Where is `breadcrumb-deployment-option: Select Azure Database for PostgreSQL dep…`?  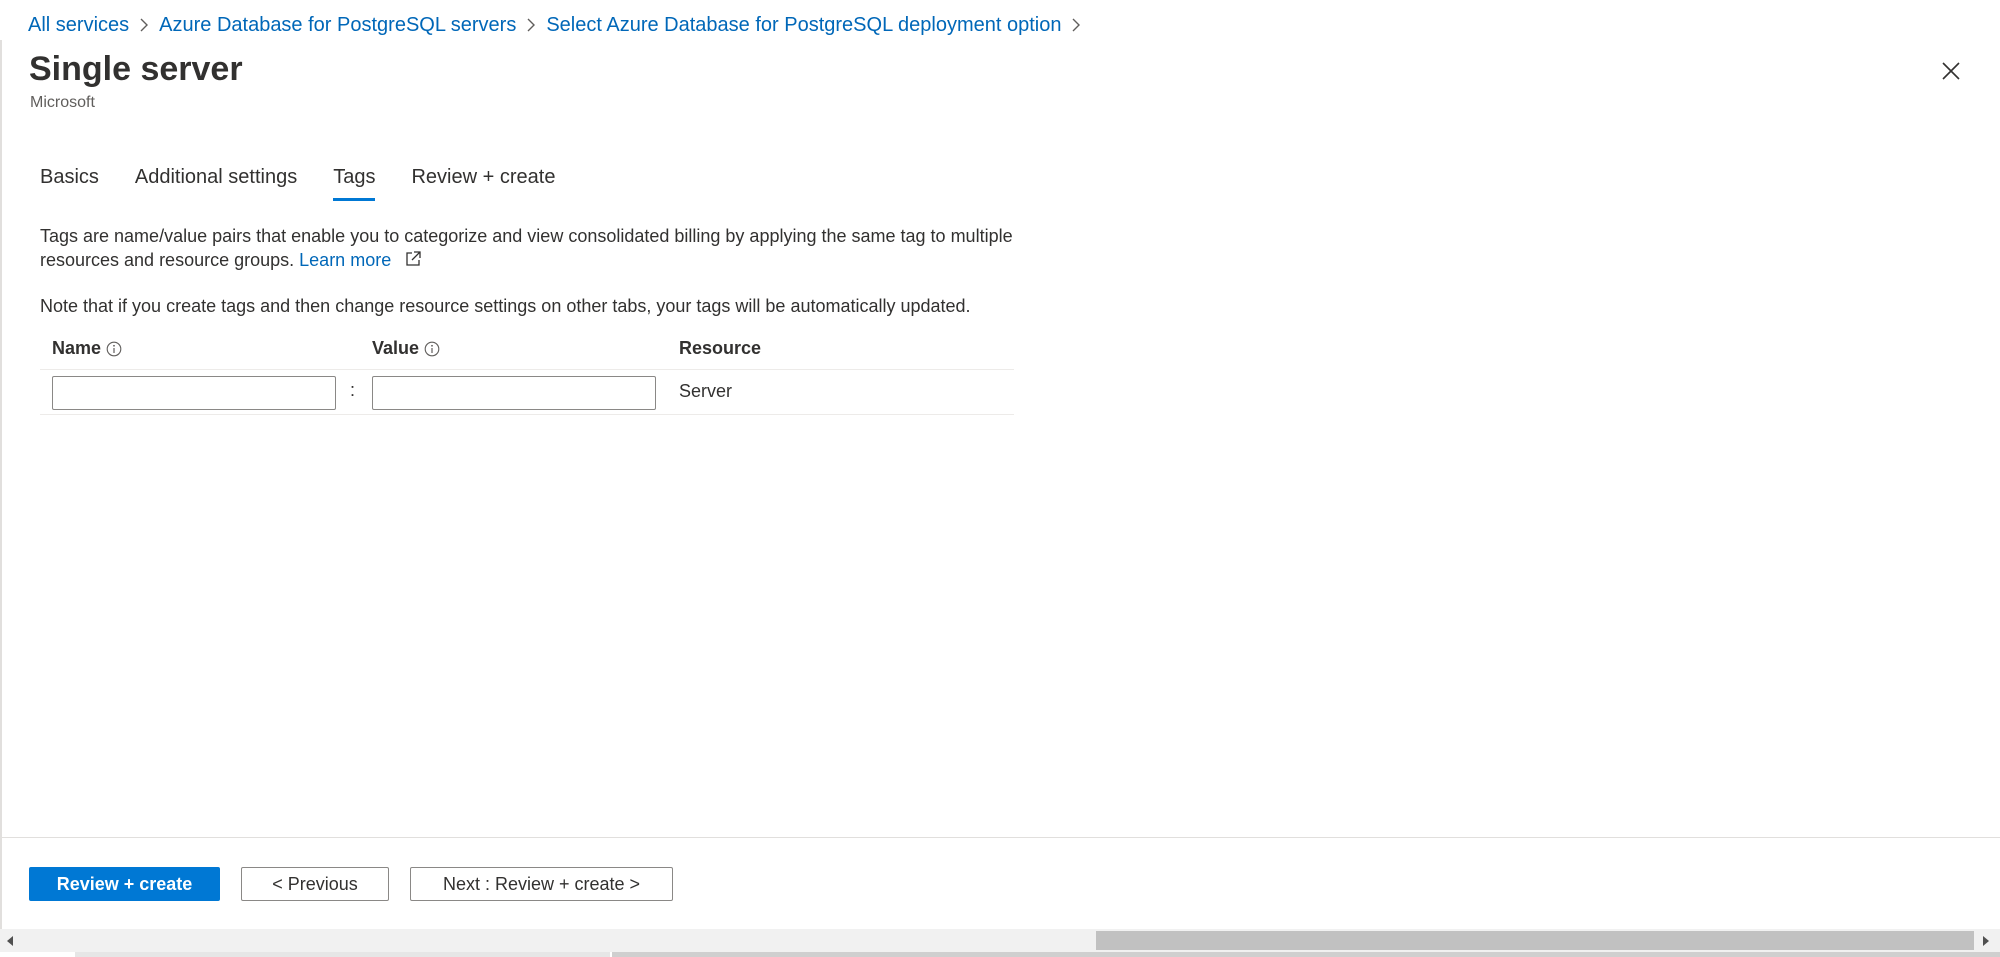 breadcrumb-deployment-option: Select Azure Database for PostgreSQL dep… is located at coordinates (803, 25).